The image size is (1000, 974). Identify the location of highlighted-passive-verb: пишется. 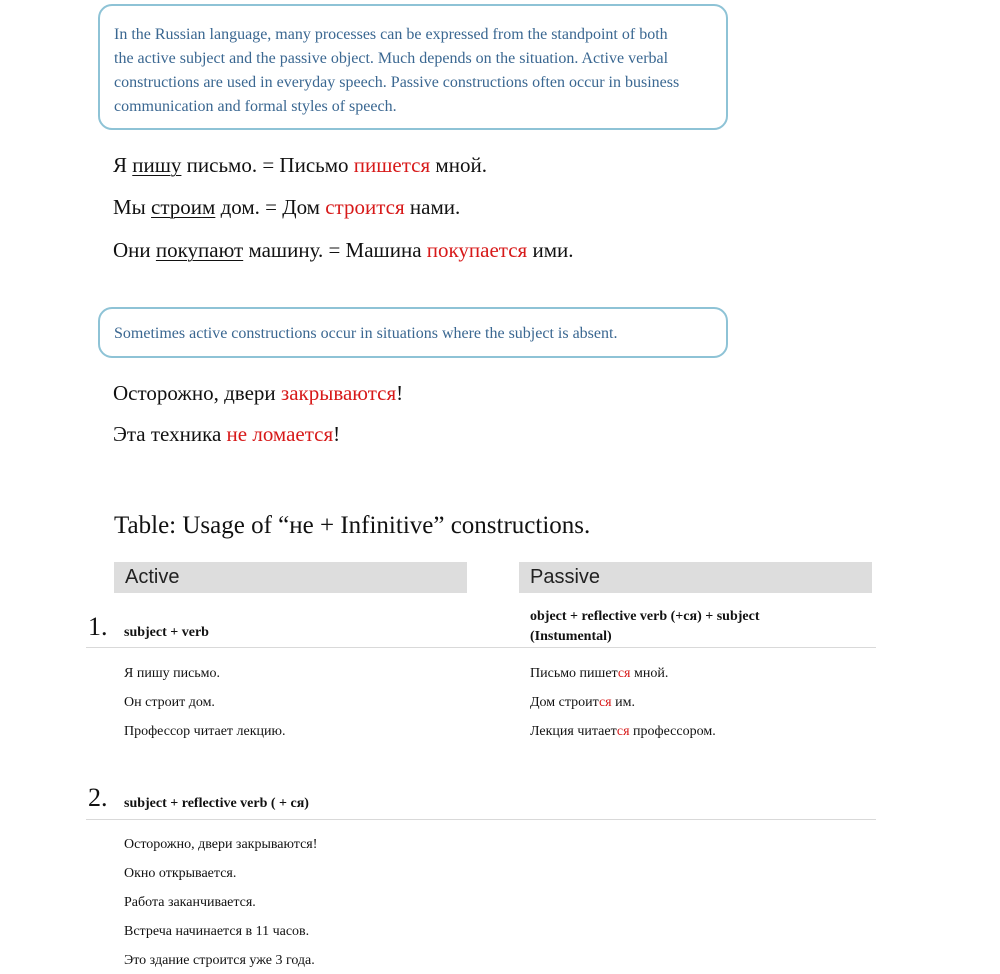
(392, 165).